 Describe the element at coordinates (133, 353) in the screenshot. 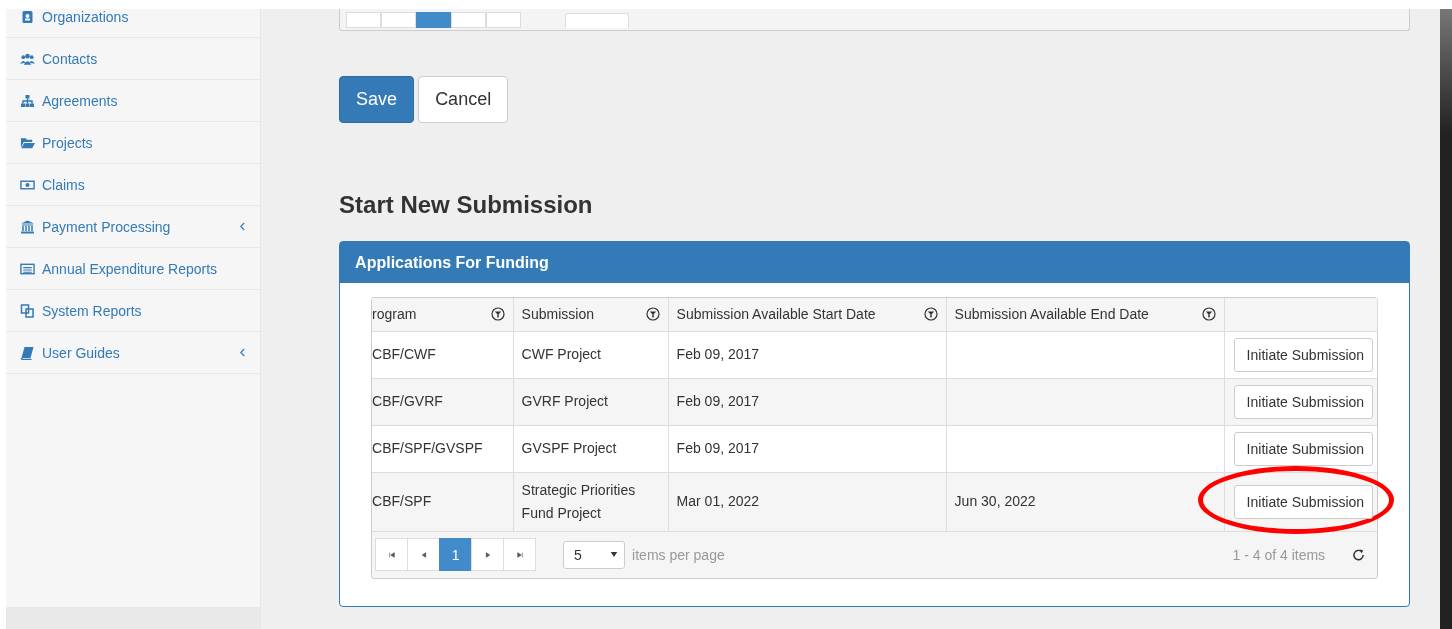

I see `sidebar-item: User Guides` at that location.